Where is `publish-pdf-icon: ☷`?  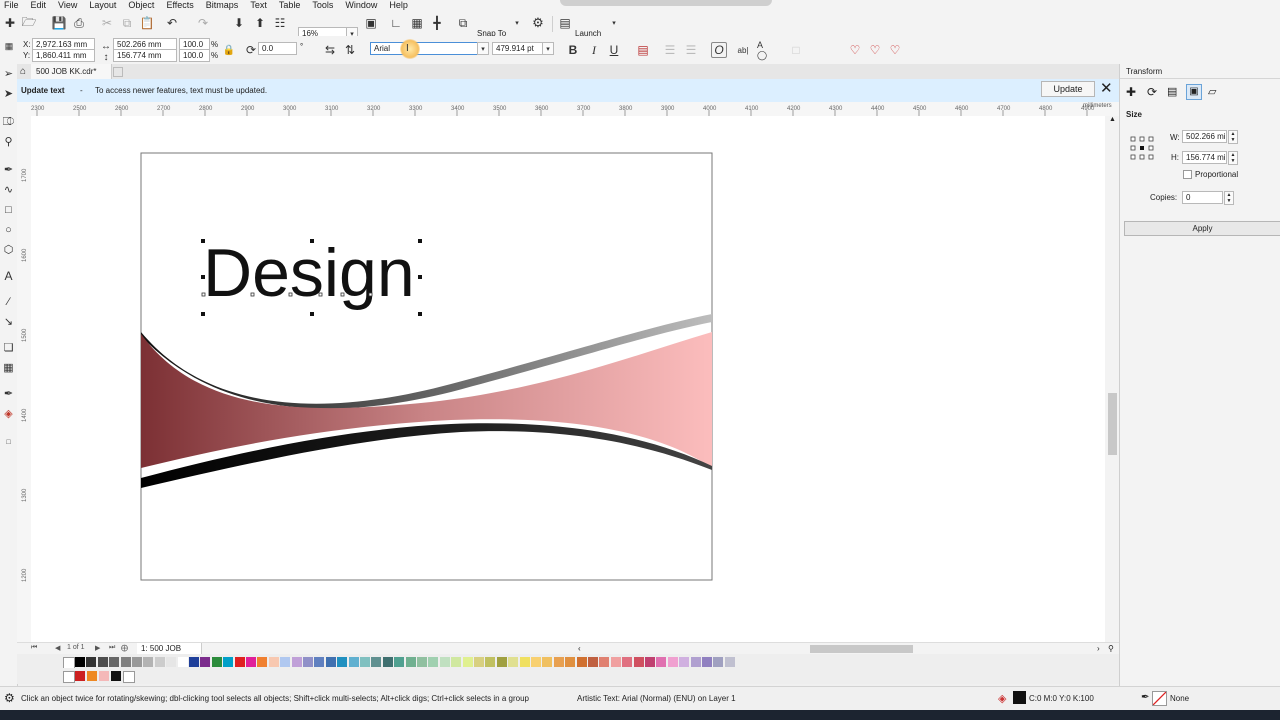 publish-pdf-icon: ☷ is located at coordinates (280, 23).